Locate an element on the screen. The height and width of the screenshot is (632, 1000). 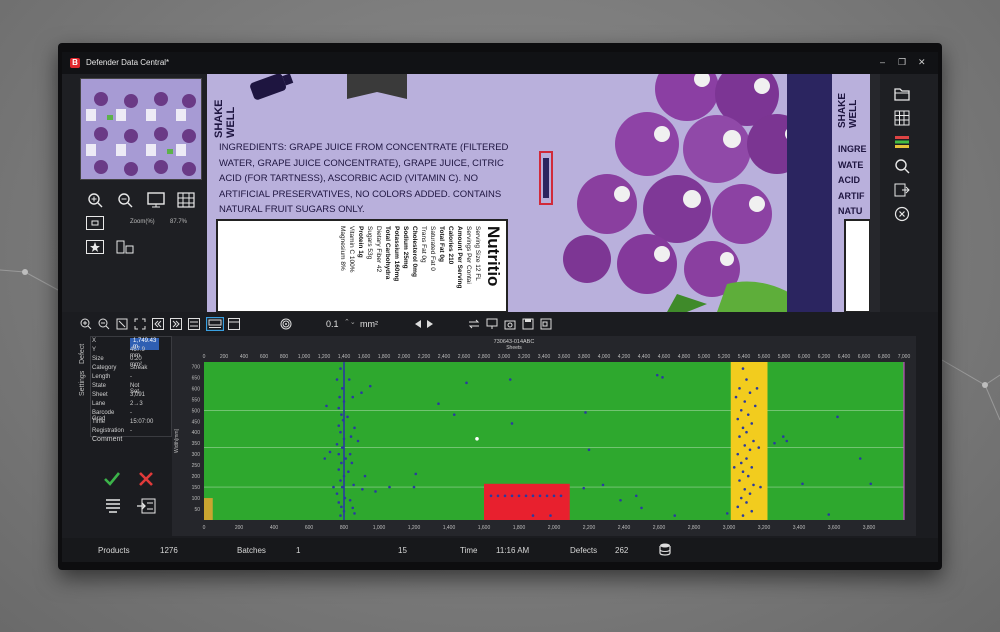
export-icon is located at coordinates (902, 190).